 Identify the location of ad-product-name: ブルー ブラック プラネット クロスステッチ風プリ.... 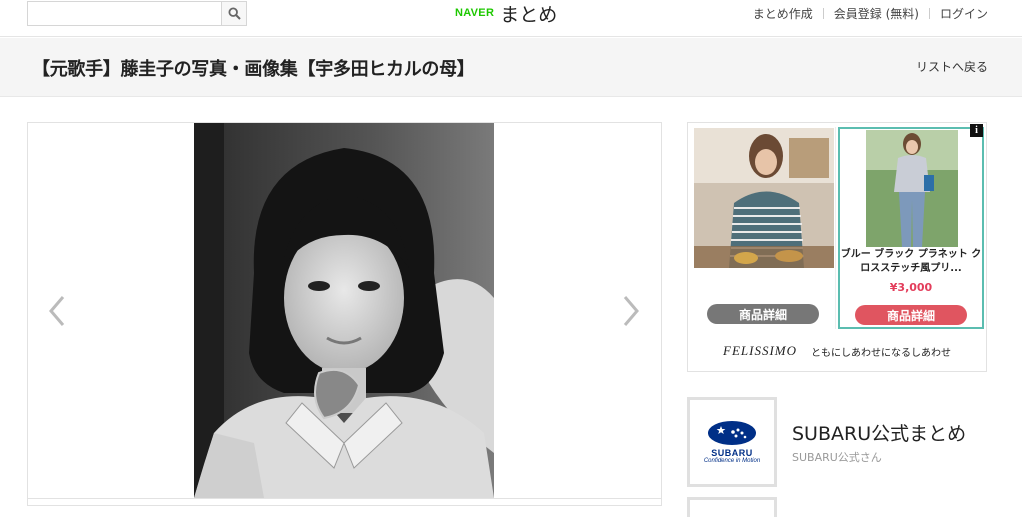
(911, 262).